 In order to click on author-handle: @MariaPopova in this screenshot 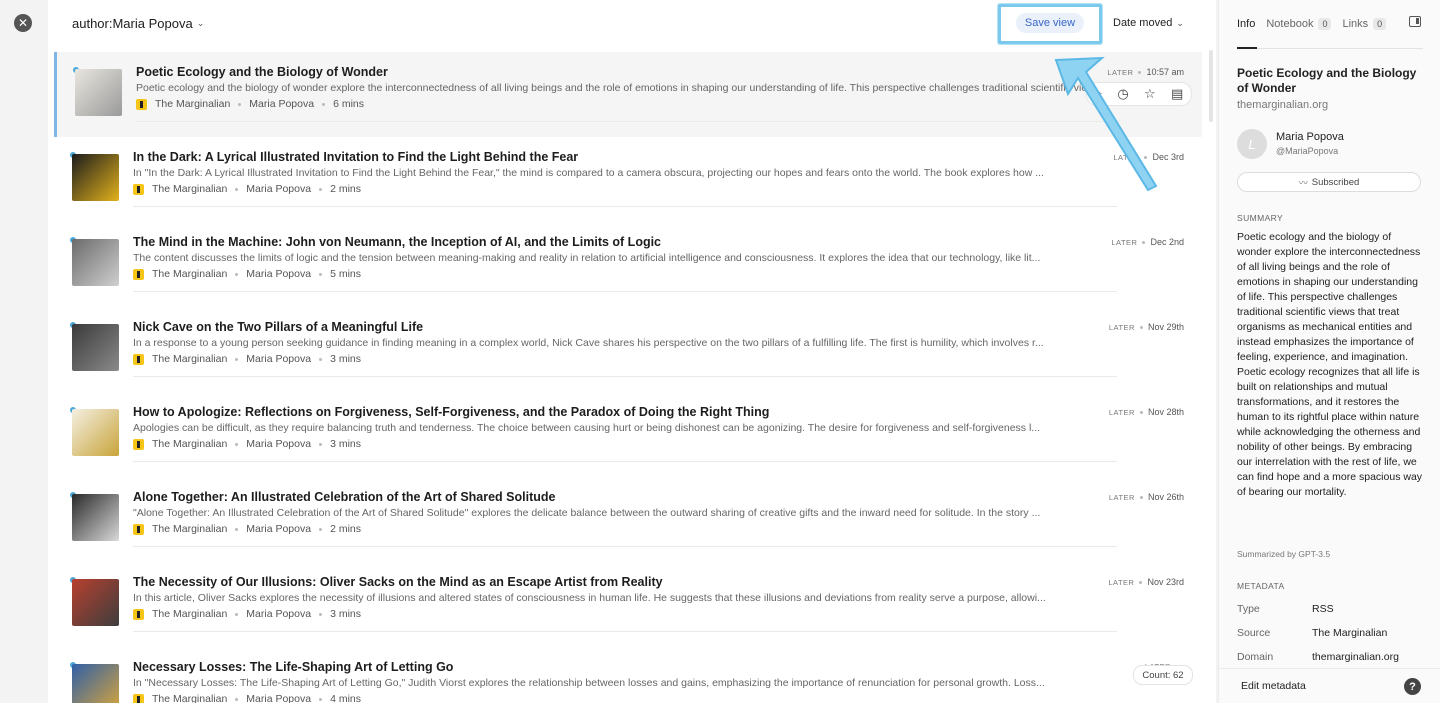, I will do `click(1307, 151)`.